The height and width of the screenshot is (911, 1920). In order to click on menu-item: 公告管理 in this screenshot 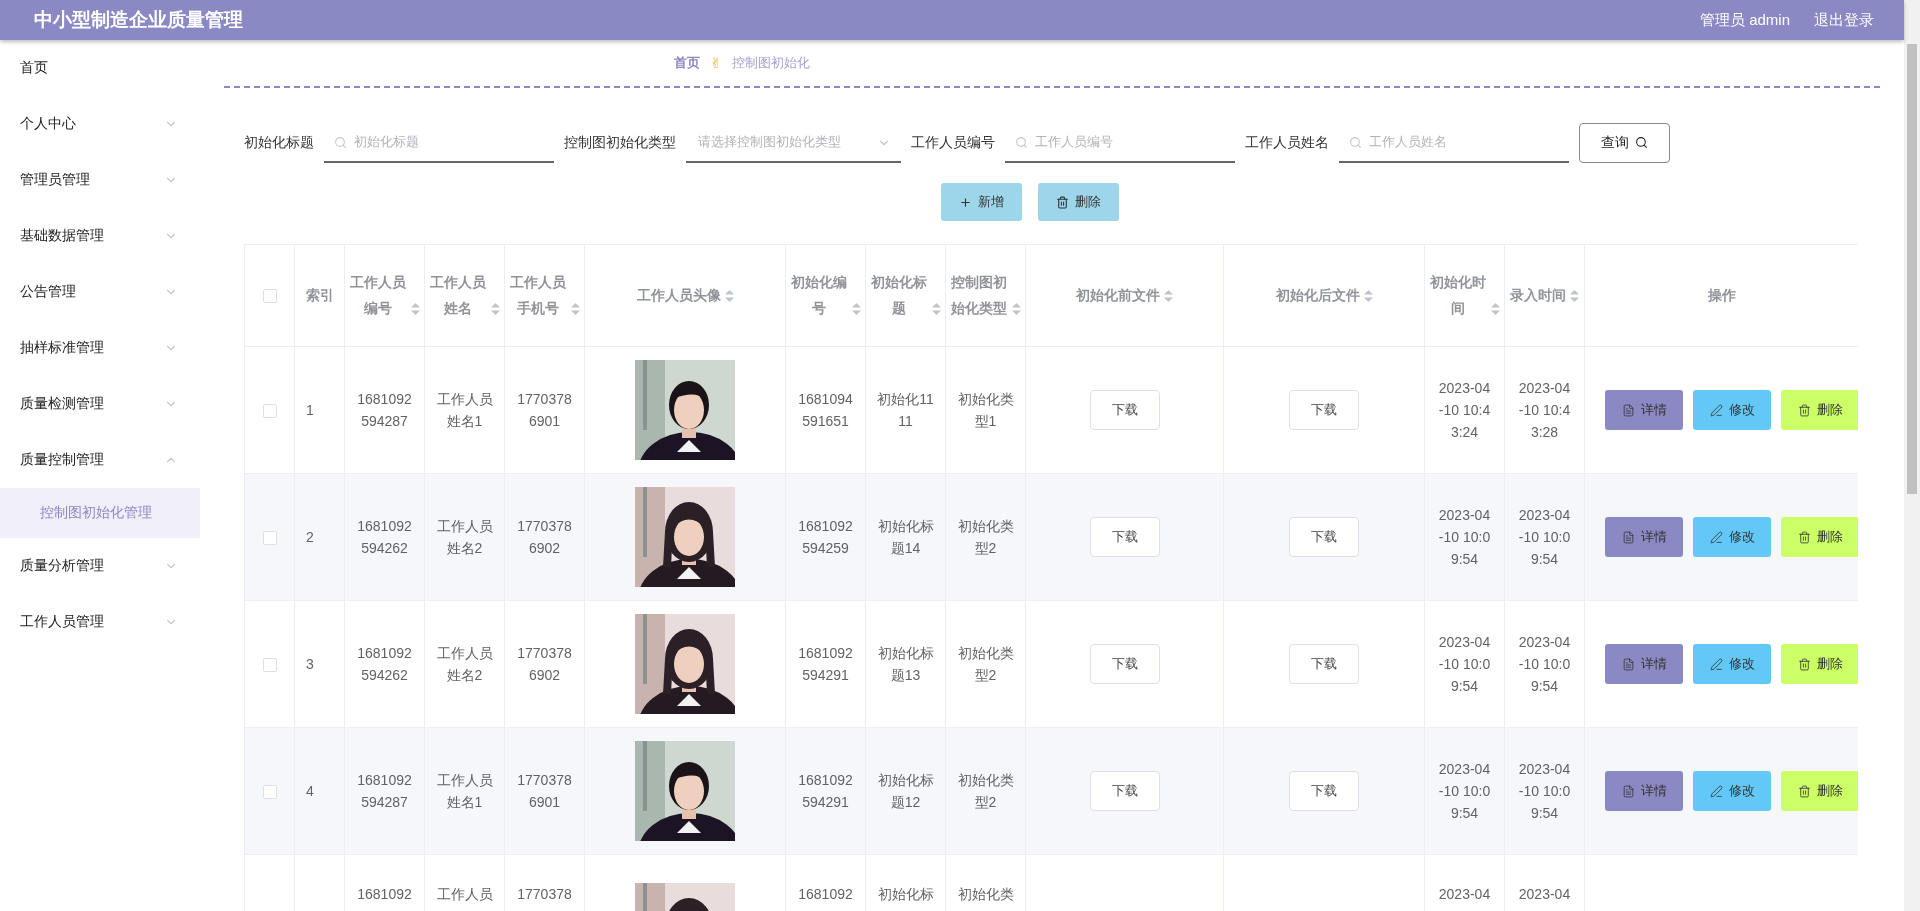, I will do `click(48, 292)`.